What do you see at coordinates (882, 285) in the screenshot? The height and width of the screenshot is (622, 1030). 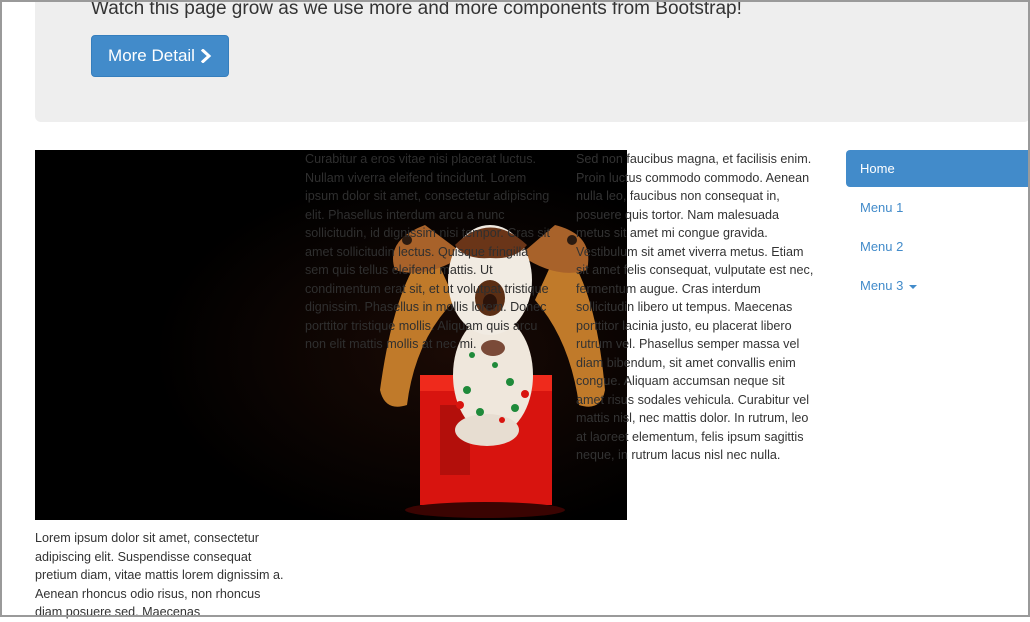 I see `nav-link-menu-3-label: Menu 3` at bounding box center [882, 285].